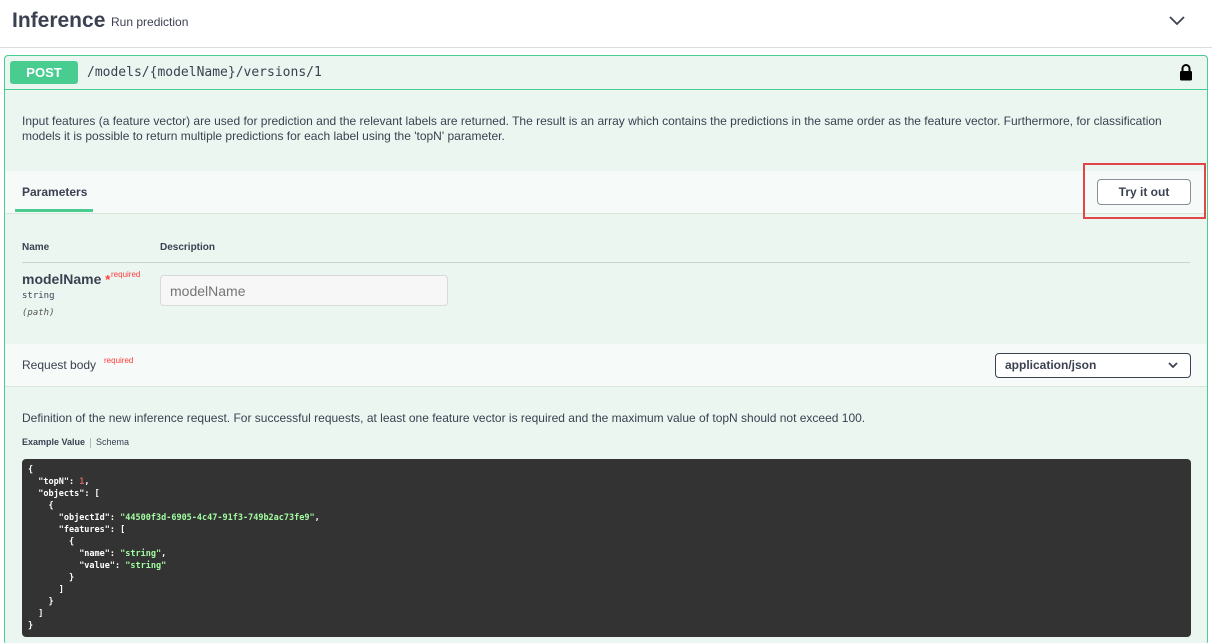  Describe the element at coordinates (94, 554) in the screenshot. I see `code-key: "name"` at that location.